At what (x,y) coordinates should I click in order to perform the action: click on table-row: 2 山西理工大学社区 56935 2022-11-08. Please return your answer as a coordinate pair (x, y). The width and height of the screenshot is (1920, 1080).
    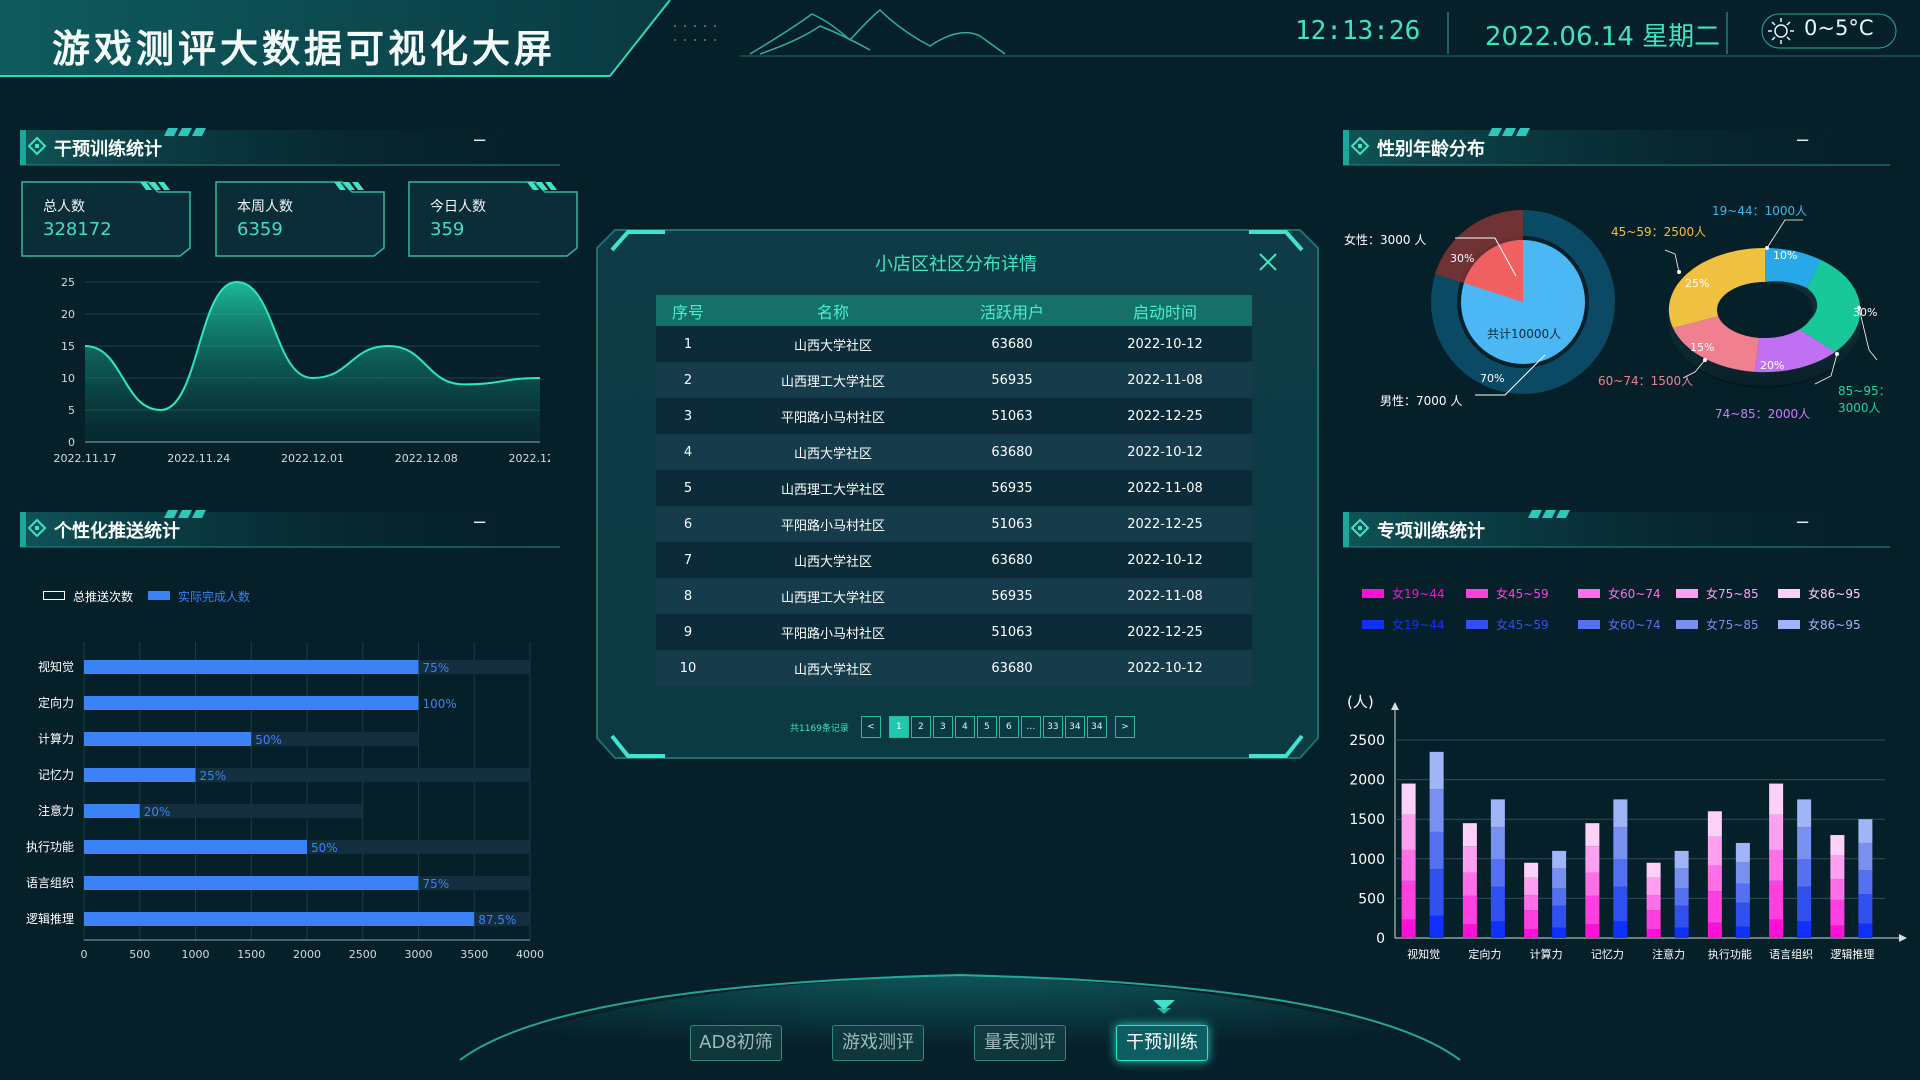
    Looking at the image, I should click on (954, 380).